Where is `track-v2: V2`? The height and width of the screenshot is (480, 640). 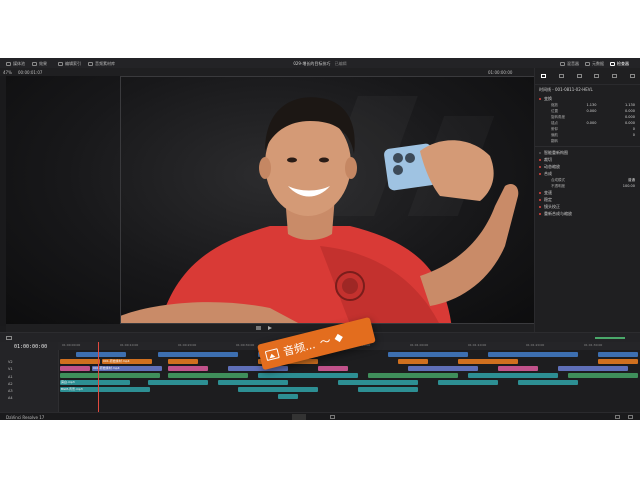
track-v2: V2 is located at coordinates (10, 362).